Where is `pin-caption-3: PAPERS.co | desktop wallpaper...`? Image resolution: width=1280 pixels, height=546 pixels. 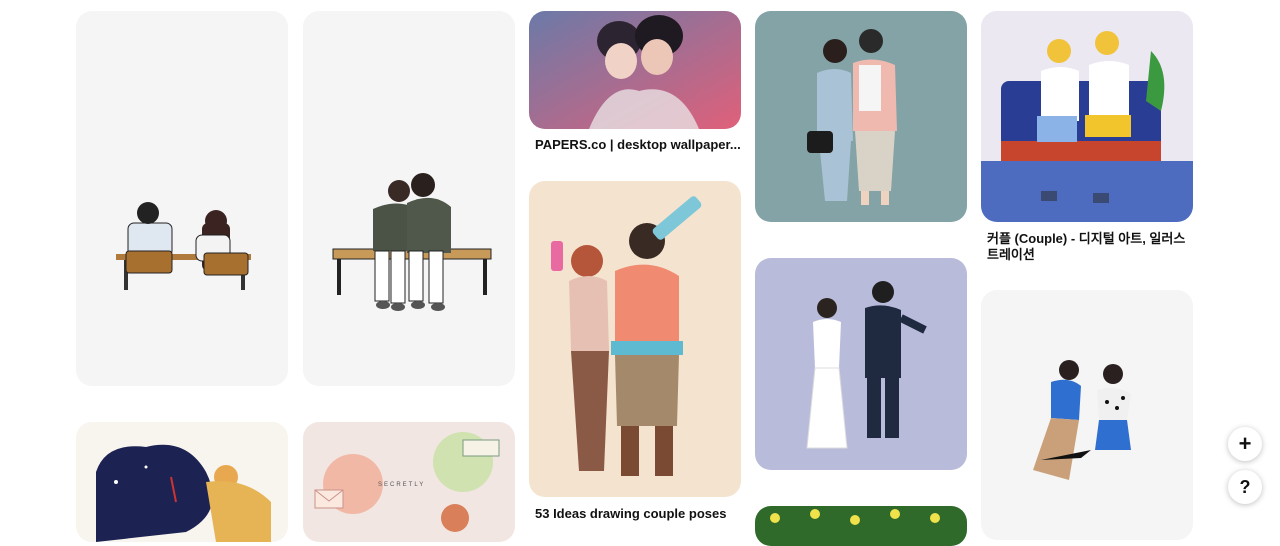 pin-caption-3: PAPERS.co | desktop wallpaper... is located at coordinates (638, 145).